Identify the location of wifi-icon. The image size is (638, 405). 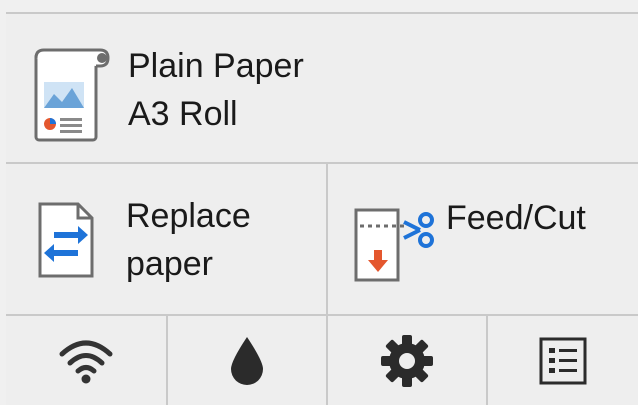
(86, 361).